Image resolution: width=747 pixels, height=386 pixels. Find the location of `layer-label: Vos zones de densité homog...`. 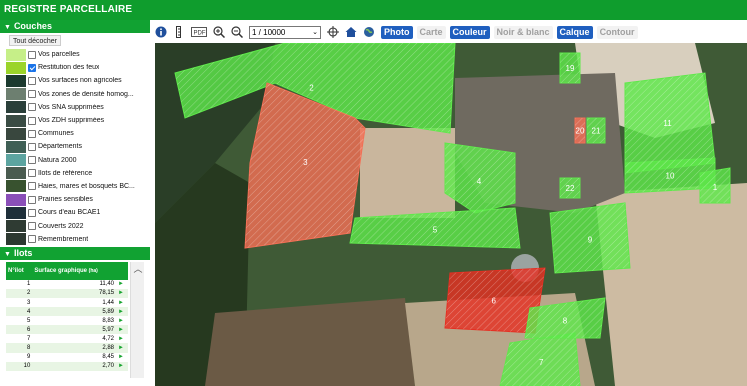

layer-label: Vos zones de densité homog... is located at coordinates (86, 94).